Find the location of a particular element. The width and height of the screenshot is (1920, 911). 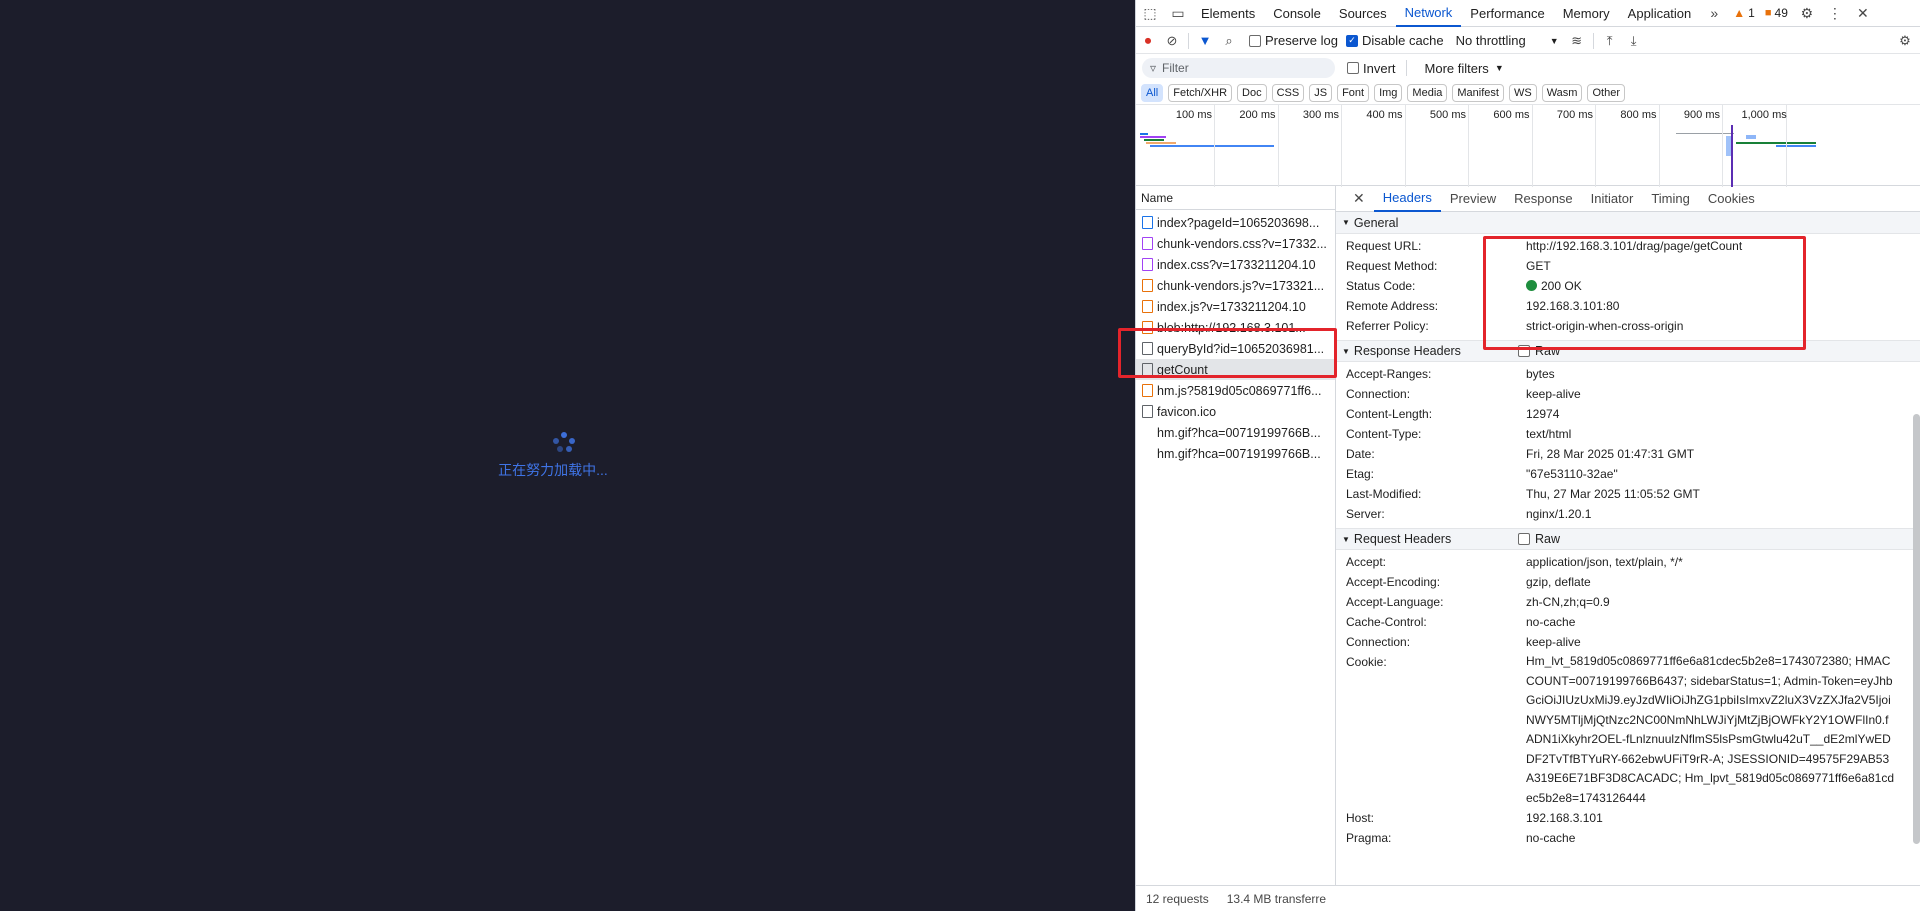

more-tabs-icon: » is located at coordinates (1714, 13).